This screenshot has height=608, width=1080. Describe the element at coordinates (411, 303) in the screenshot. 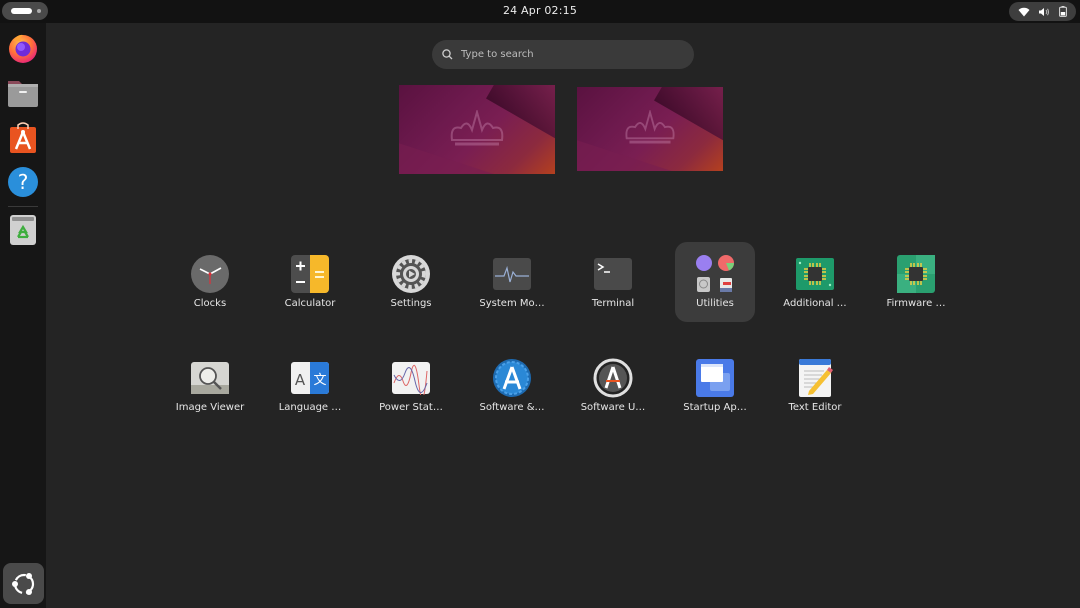

I see `app-label: Settings` at that location.